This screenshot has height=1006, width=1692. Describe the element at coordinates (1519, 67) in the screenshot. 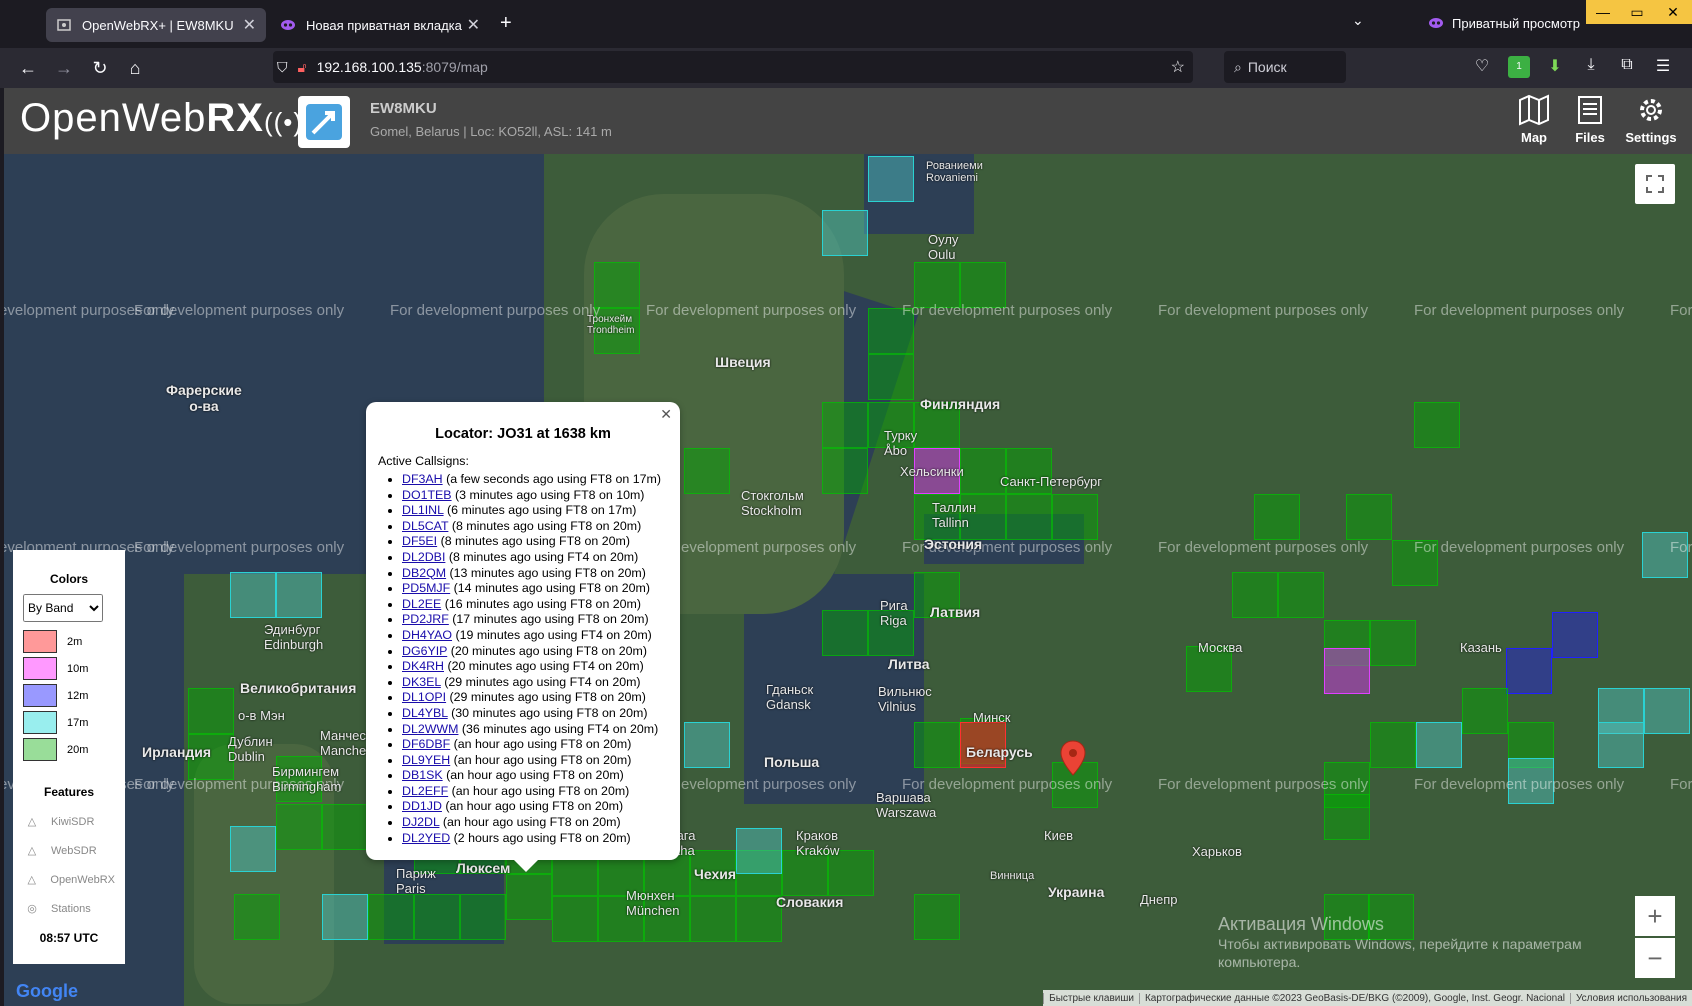

I see `extension-badge-icon: 1` at that location.